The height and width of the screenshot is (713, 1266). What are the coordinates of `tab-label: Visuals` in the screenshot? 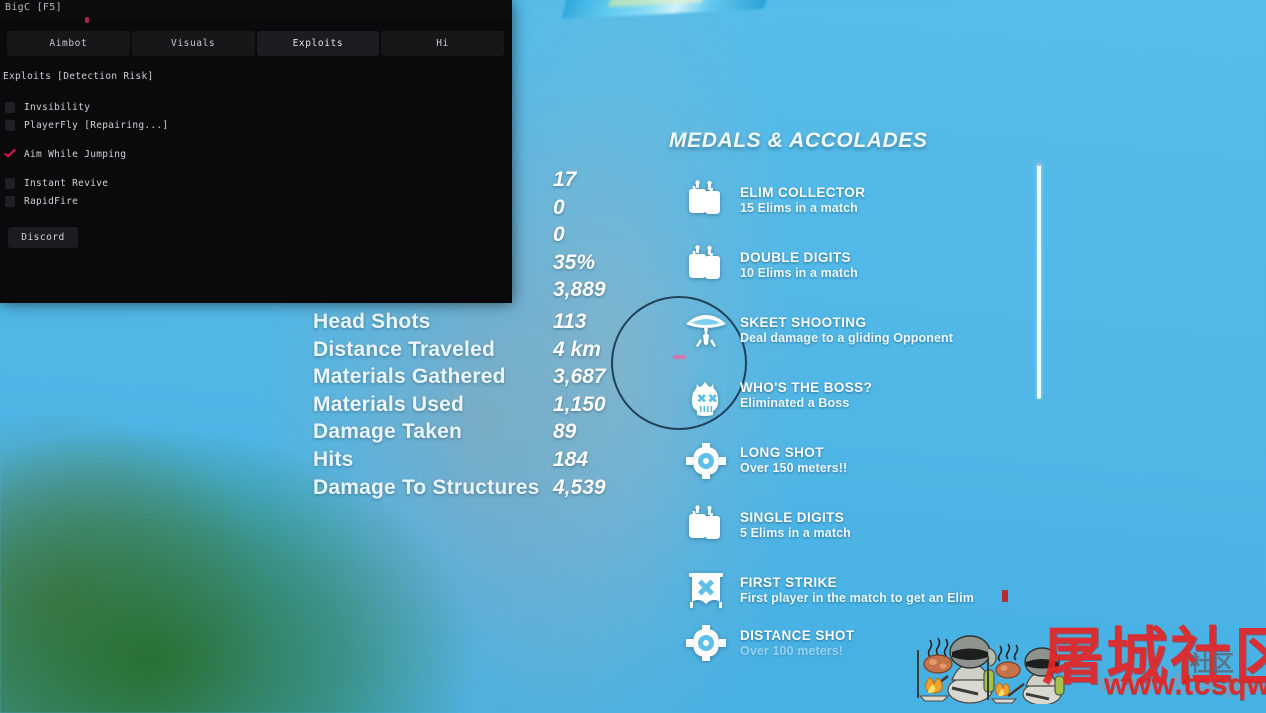 It's located at (193, 43).